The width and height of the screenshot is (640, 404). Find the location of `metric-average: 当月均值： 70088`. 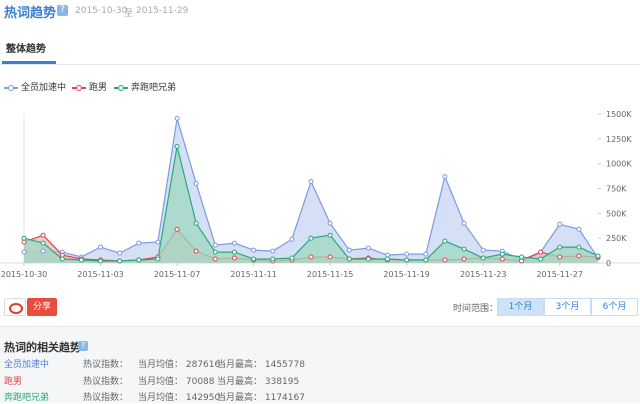

metric-average: 当月均值： 70088 is located at coordinates (176, 382).